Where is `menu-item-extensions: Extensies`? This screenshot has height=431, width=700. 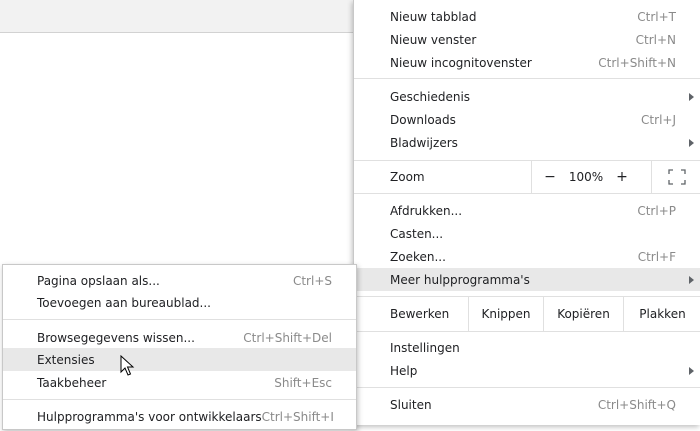 menu-item-extensions: Extensies is located at coordinates (179, 359).